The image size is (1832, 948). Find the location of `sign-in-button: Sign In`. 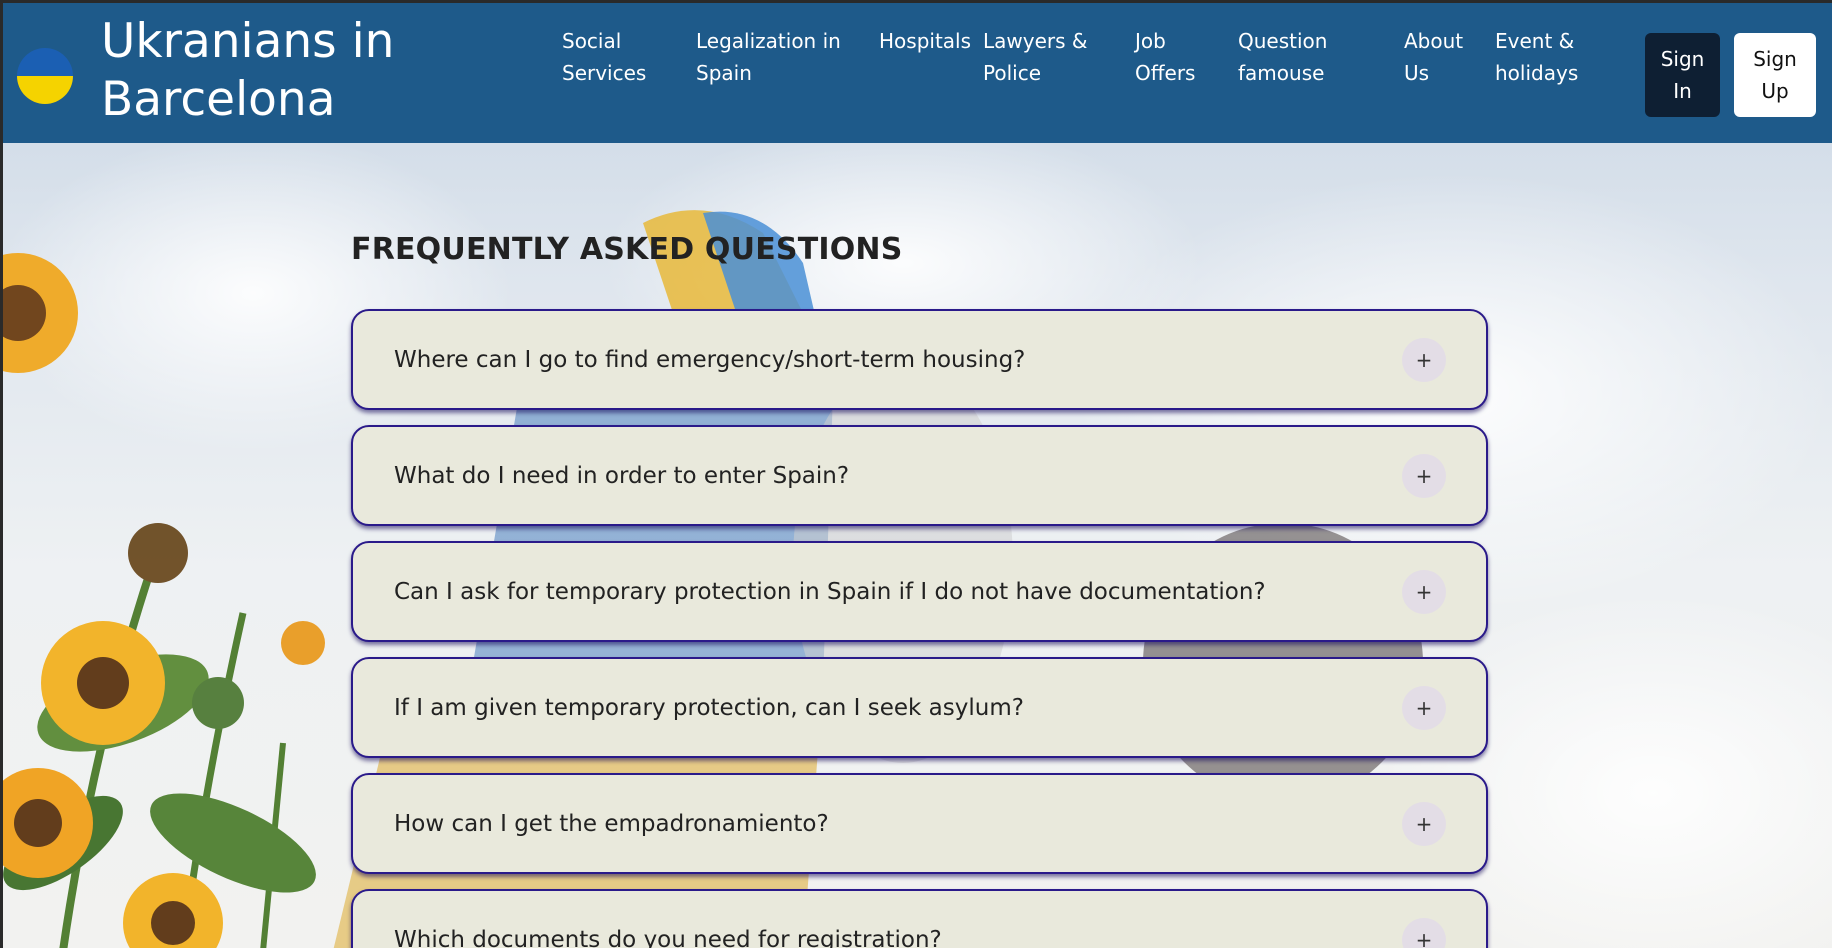

sign-in-button: Sign In is located at coordinates (1682, 75).